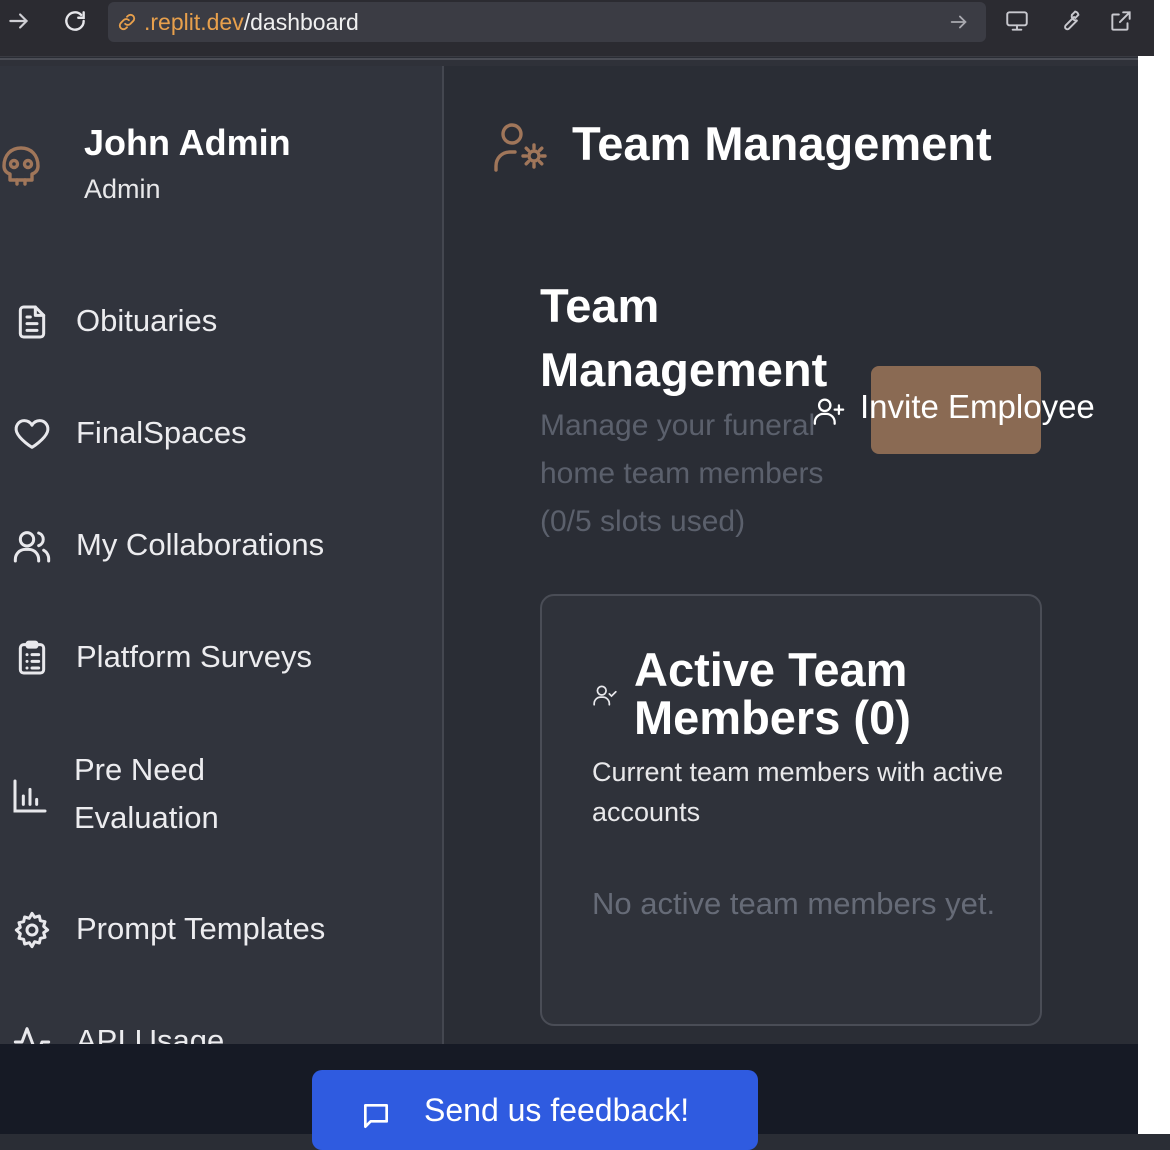 This screenshot has height=1150, width=1170. Describe the element at coordinates (32, 658) in the screenshot. I see `clipboard-icon` at that location.